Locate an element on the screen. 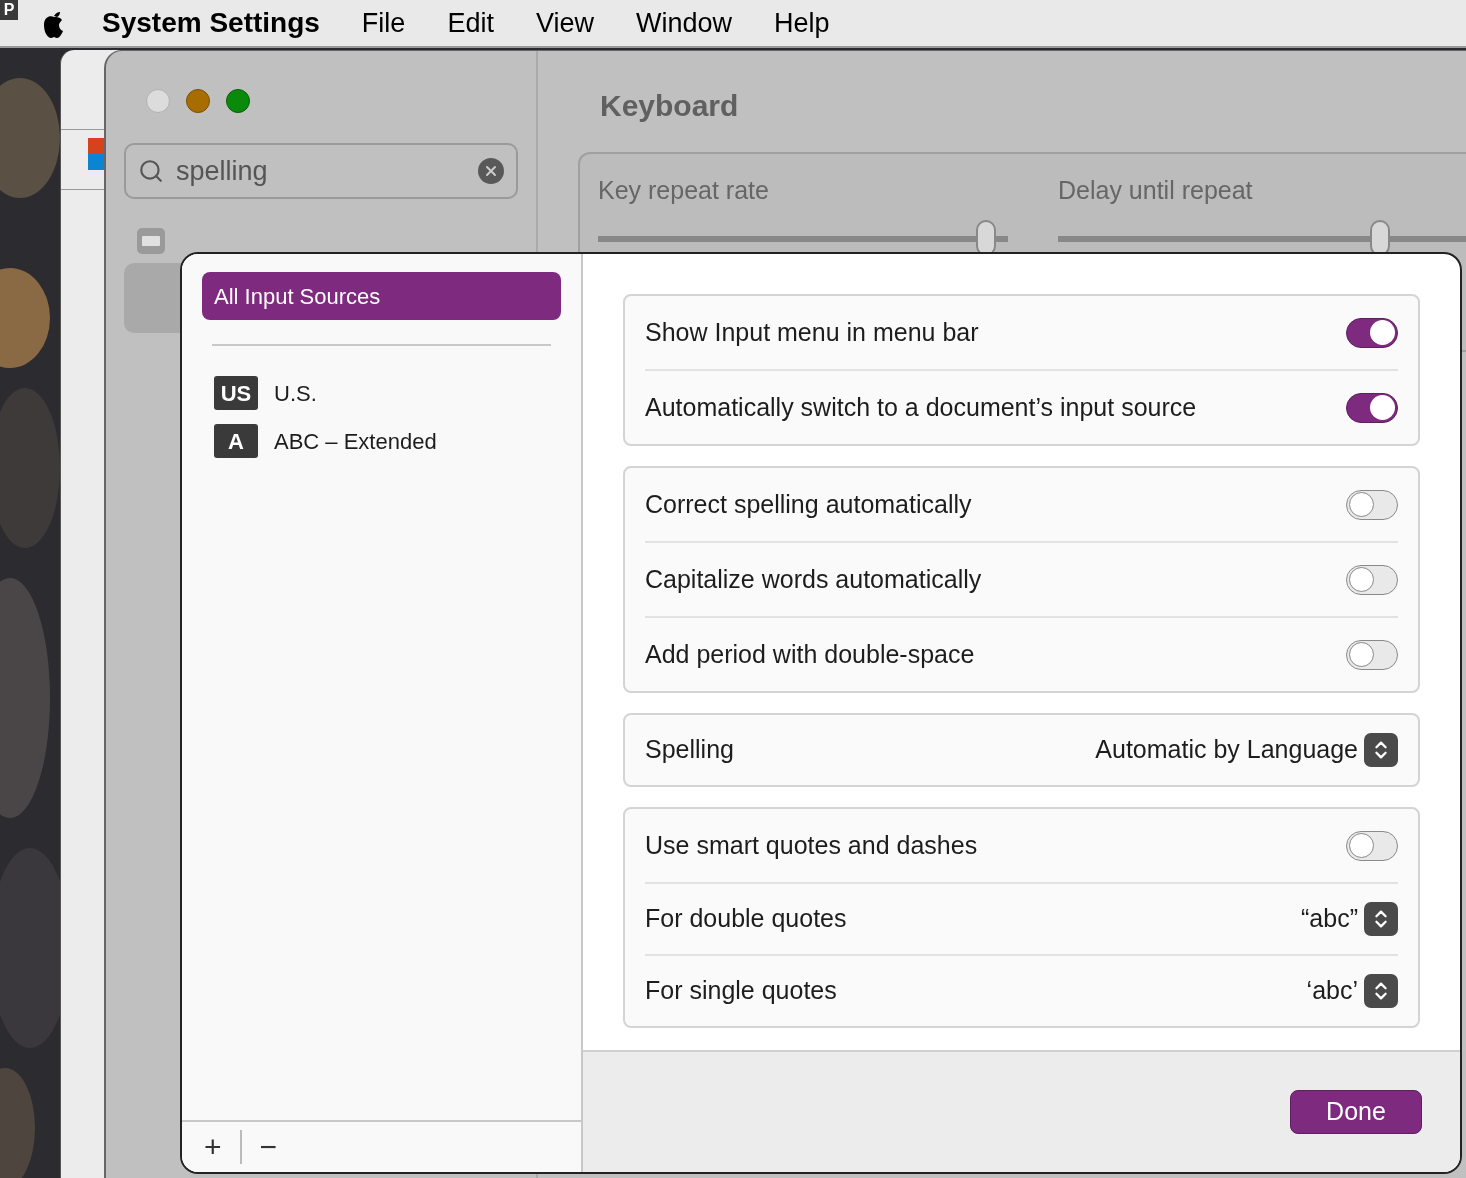 The height and width of the screenshot is (1178, 1466). remove-button: − is located at coordinates (268, 1147).